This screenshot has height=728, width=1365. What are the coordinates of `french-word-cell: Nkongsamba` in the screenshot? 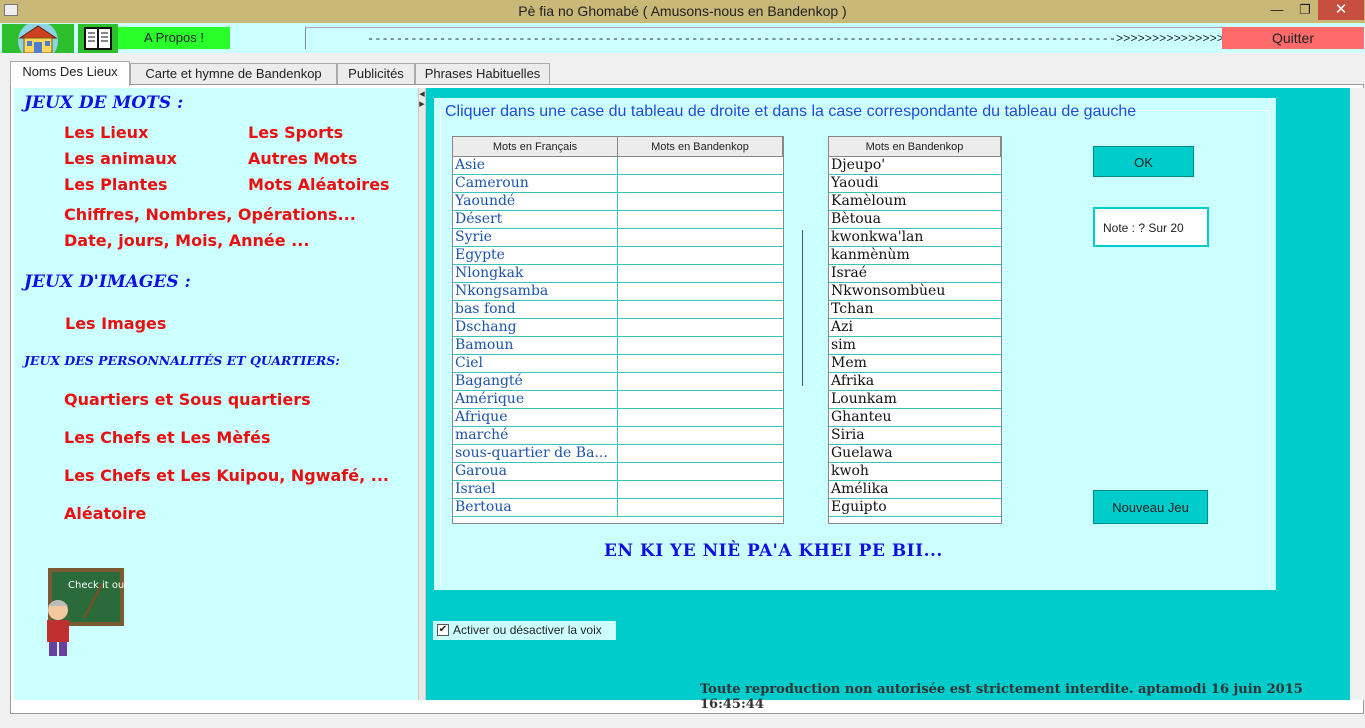 It's located at (535, 292).